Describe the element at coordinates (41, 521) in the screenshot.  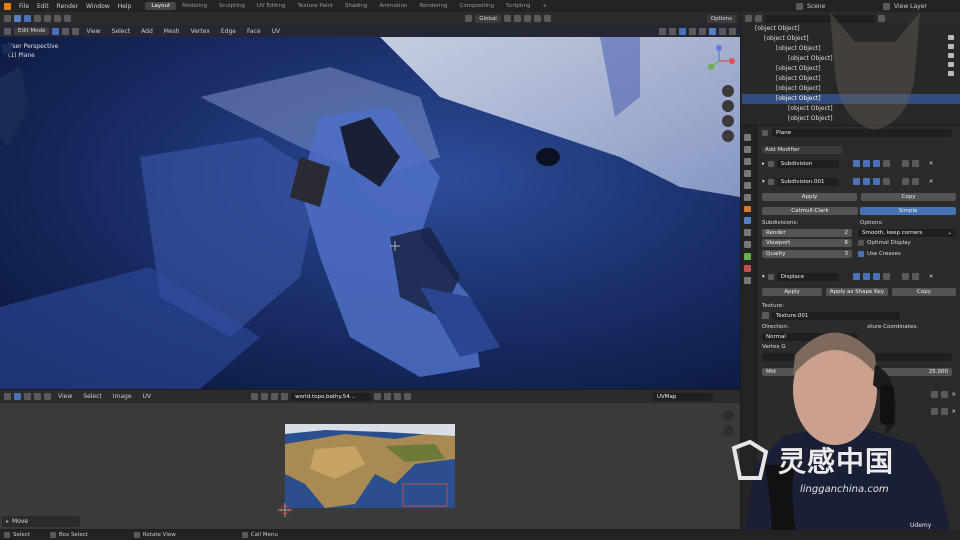
I see `last-operator-panel: ▸ Move` at that location.